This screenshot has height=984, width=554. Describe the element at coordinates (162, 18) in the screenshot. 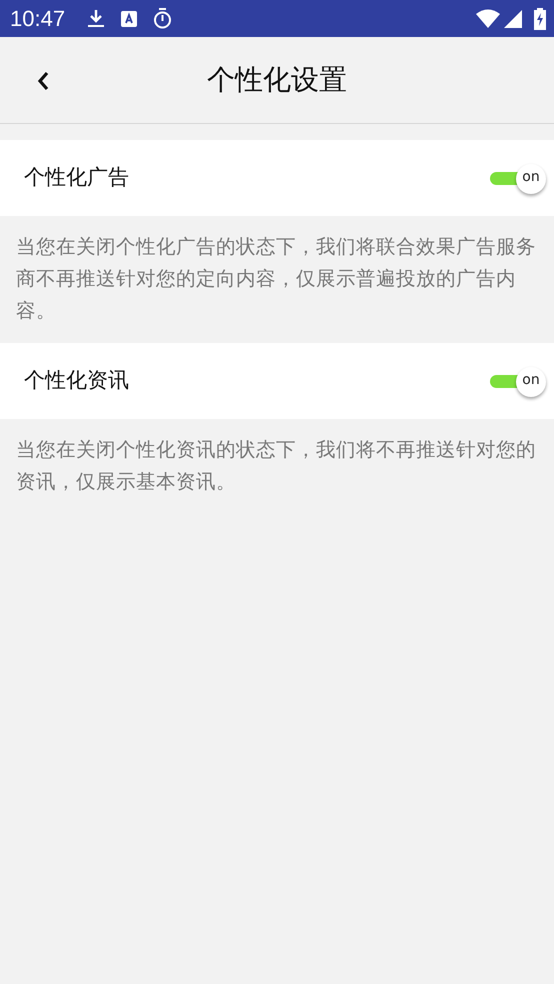

I see `stopwatch-icon` at that location.